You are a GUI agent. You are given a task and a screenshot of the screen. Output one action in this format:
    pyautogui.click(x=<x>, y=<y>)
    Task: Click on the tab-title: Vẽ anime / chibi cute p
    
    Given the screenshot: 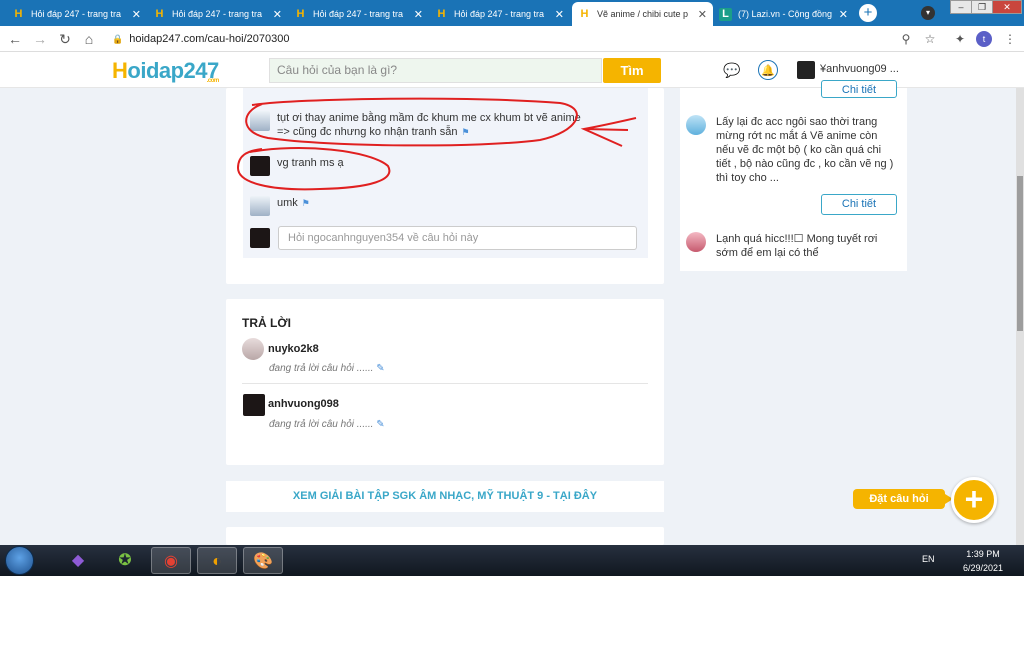 What is the action you would take?
    pyautogui.click(x=643, y=14)
    